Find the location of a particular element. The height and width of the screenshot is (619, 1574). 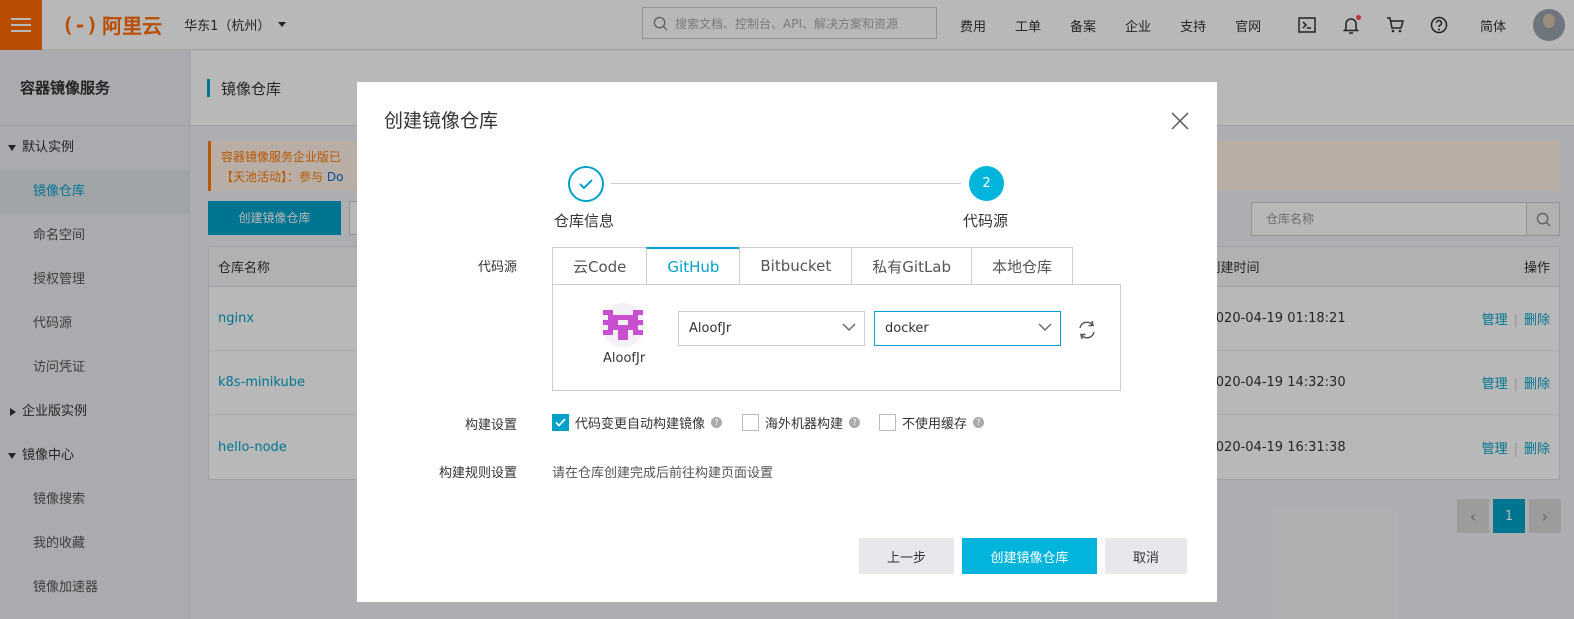

identicon-icon is located at coordinates (623, 325).